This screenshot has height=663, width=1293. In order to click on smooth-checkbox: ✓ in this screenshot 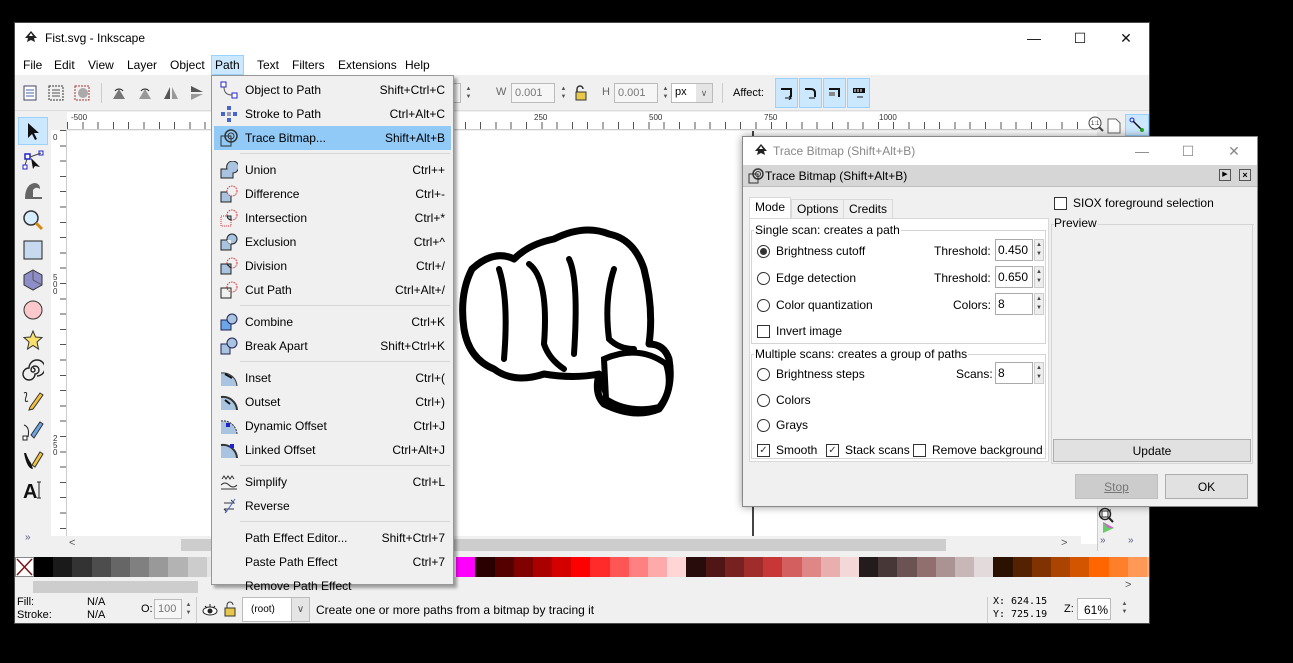, I will do `click(763, 450)`.